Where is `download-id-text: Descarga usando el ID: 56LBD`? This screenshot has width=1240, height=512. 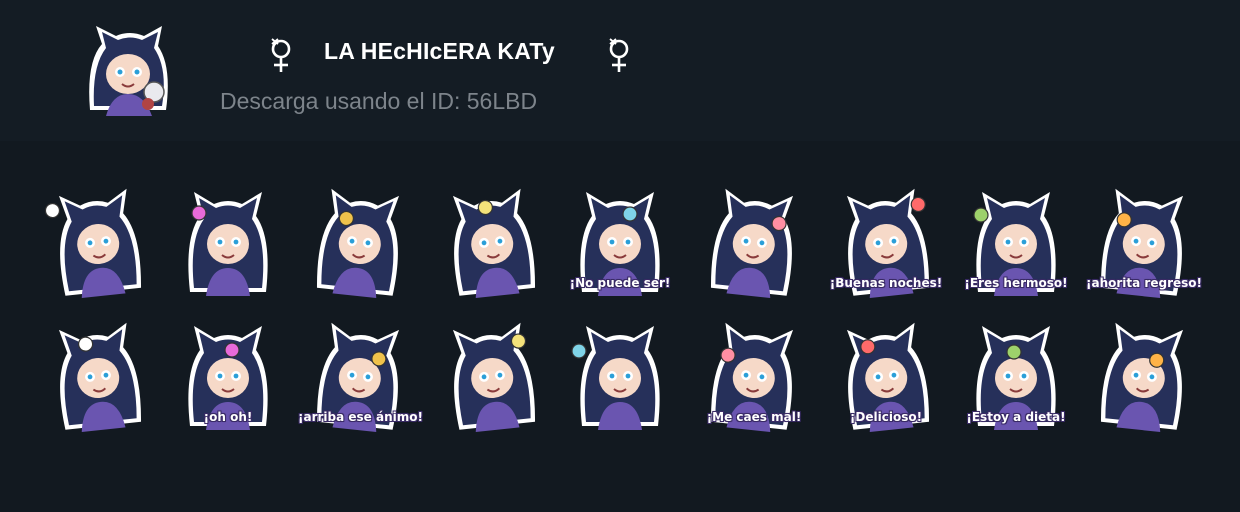 download-id-text: Descarga usando el ID: 56LBD is located at coordinates (379, 101).